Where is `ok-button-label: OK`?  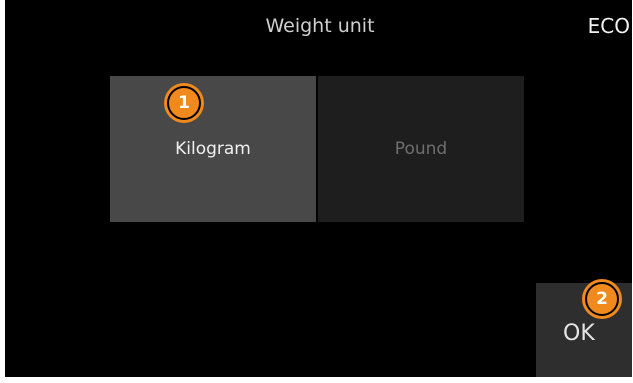 ok-button-label: OK is located at coordinates (579, 333).